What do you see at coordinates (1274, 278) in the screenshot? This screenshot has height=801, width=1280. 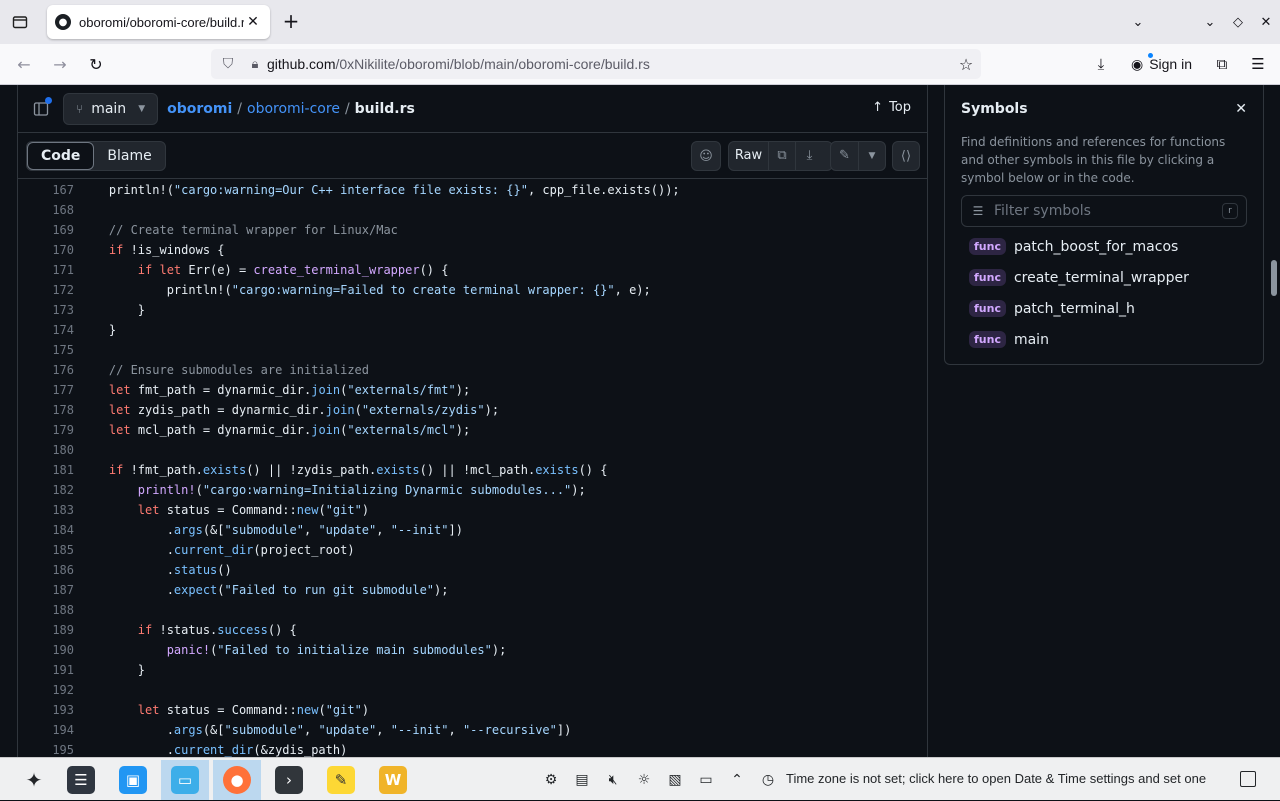 I see `scrollbar-thumb` at bounding box center [1274, 278].